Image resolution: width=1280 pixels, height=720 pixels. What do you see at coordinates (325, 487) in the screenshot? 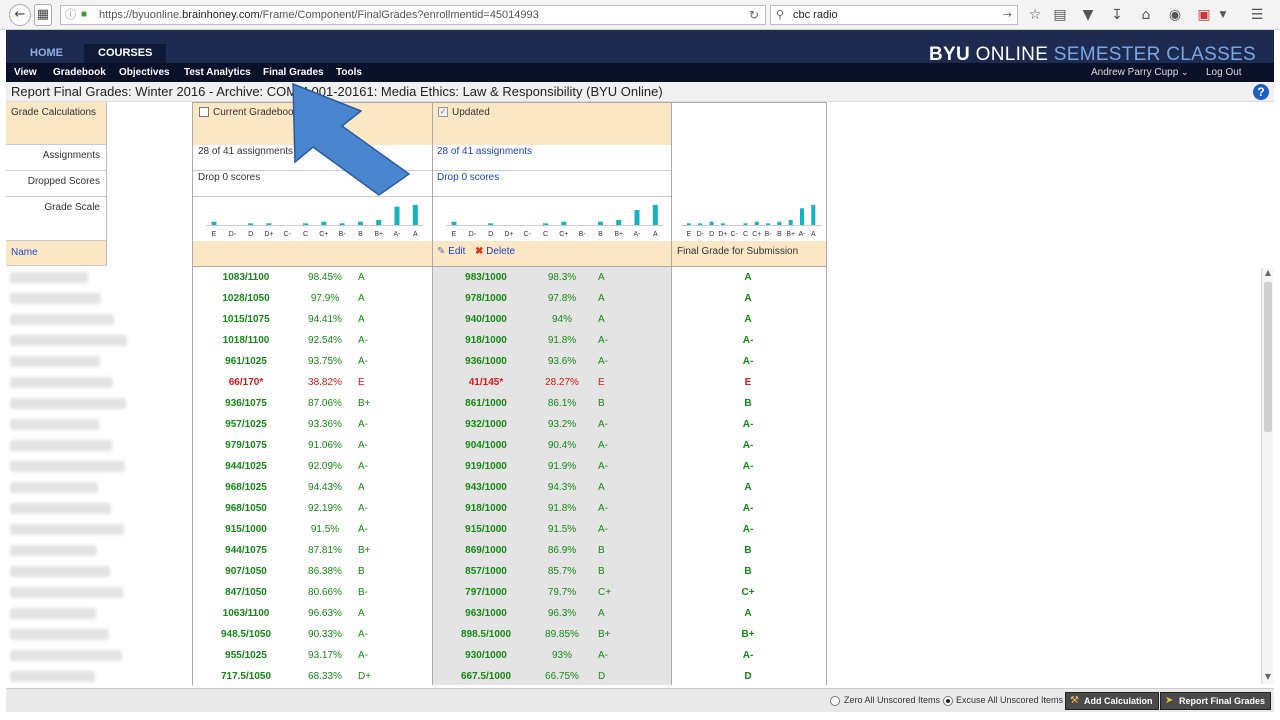
I see `current-percent: 94.43%` at bounding box center [325, 487].